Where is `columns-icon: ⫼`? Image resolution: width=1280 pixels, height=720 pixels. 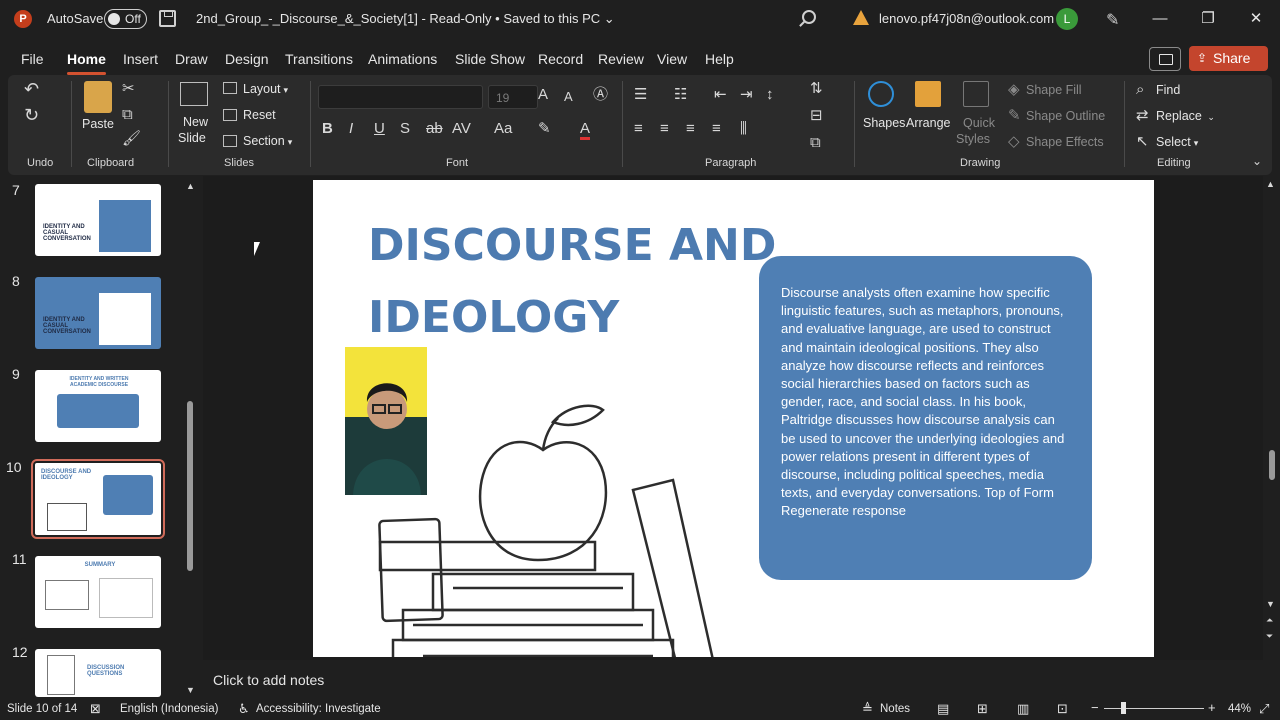
columns-icon: ⫼ is located at coordinates (743, 129).